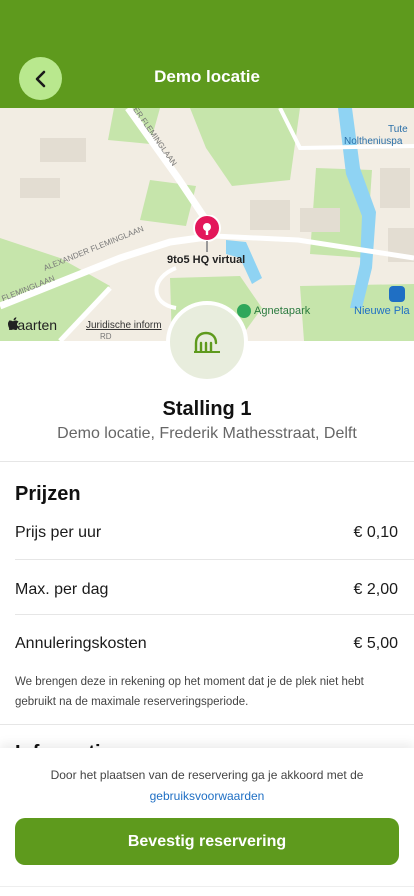  I want to click on bike-rack-avatar, so click(207, 342).